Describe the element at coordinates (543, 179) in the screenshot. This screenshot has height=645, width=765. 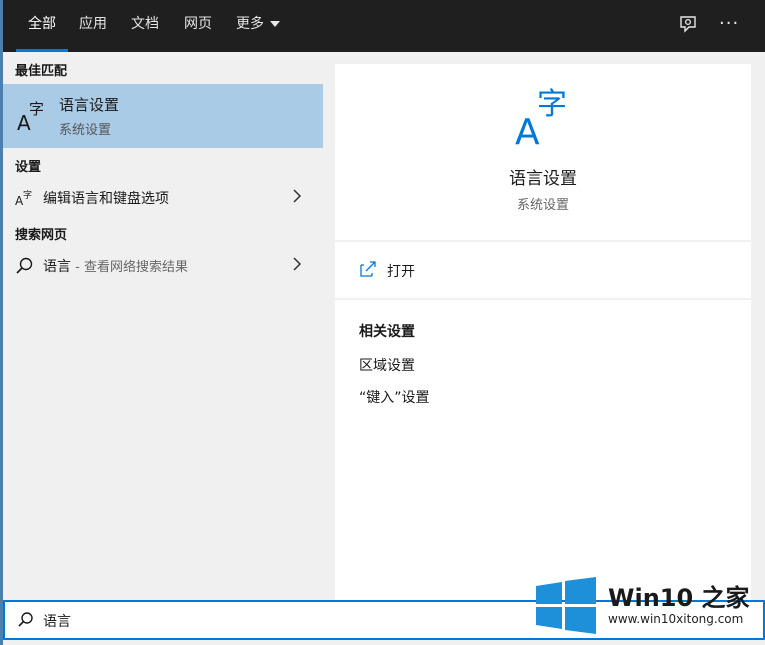
I see `preview-title: 语言设置` at that location.